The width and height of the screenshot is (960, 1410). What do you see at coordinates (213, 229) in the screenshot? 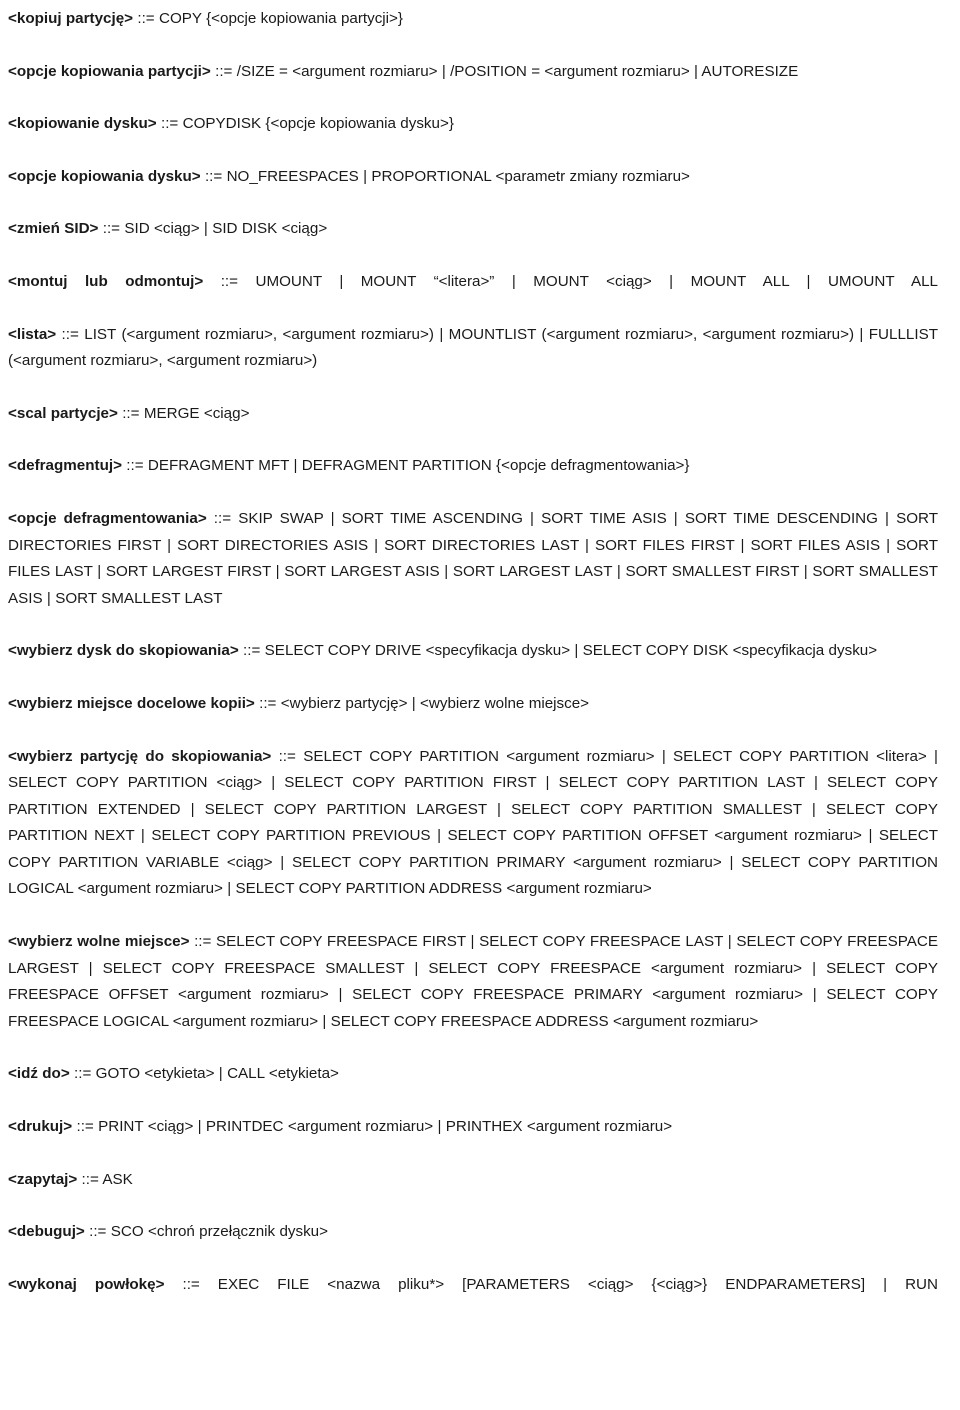
I see `rule-production: ::= SID <ciąg> | SID DISK <ciąg>` at bounding box center [213, 229].